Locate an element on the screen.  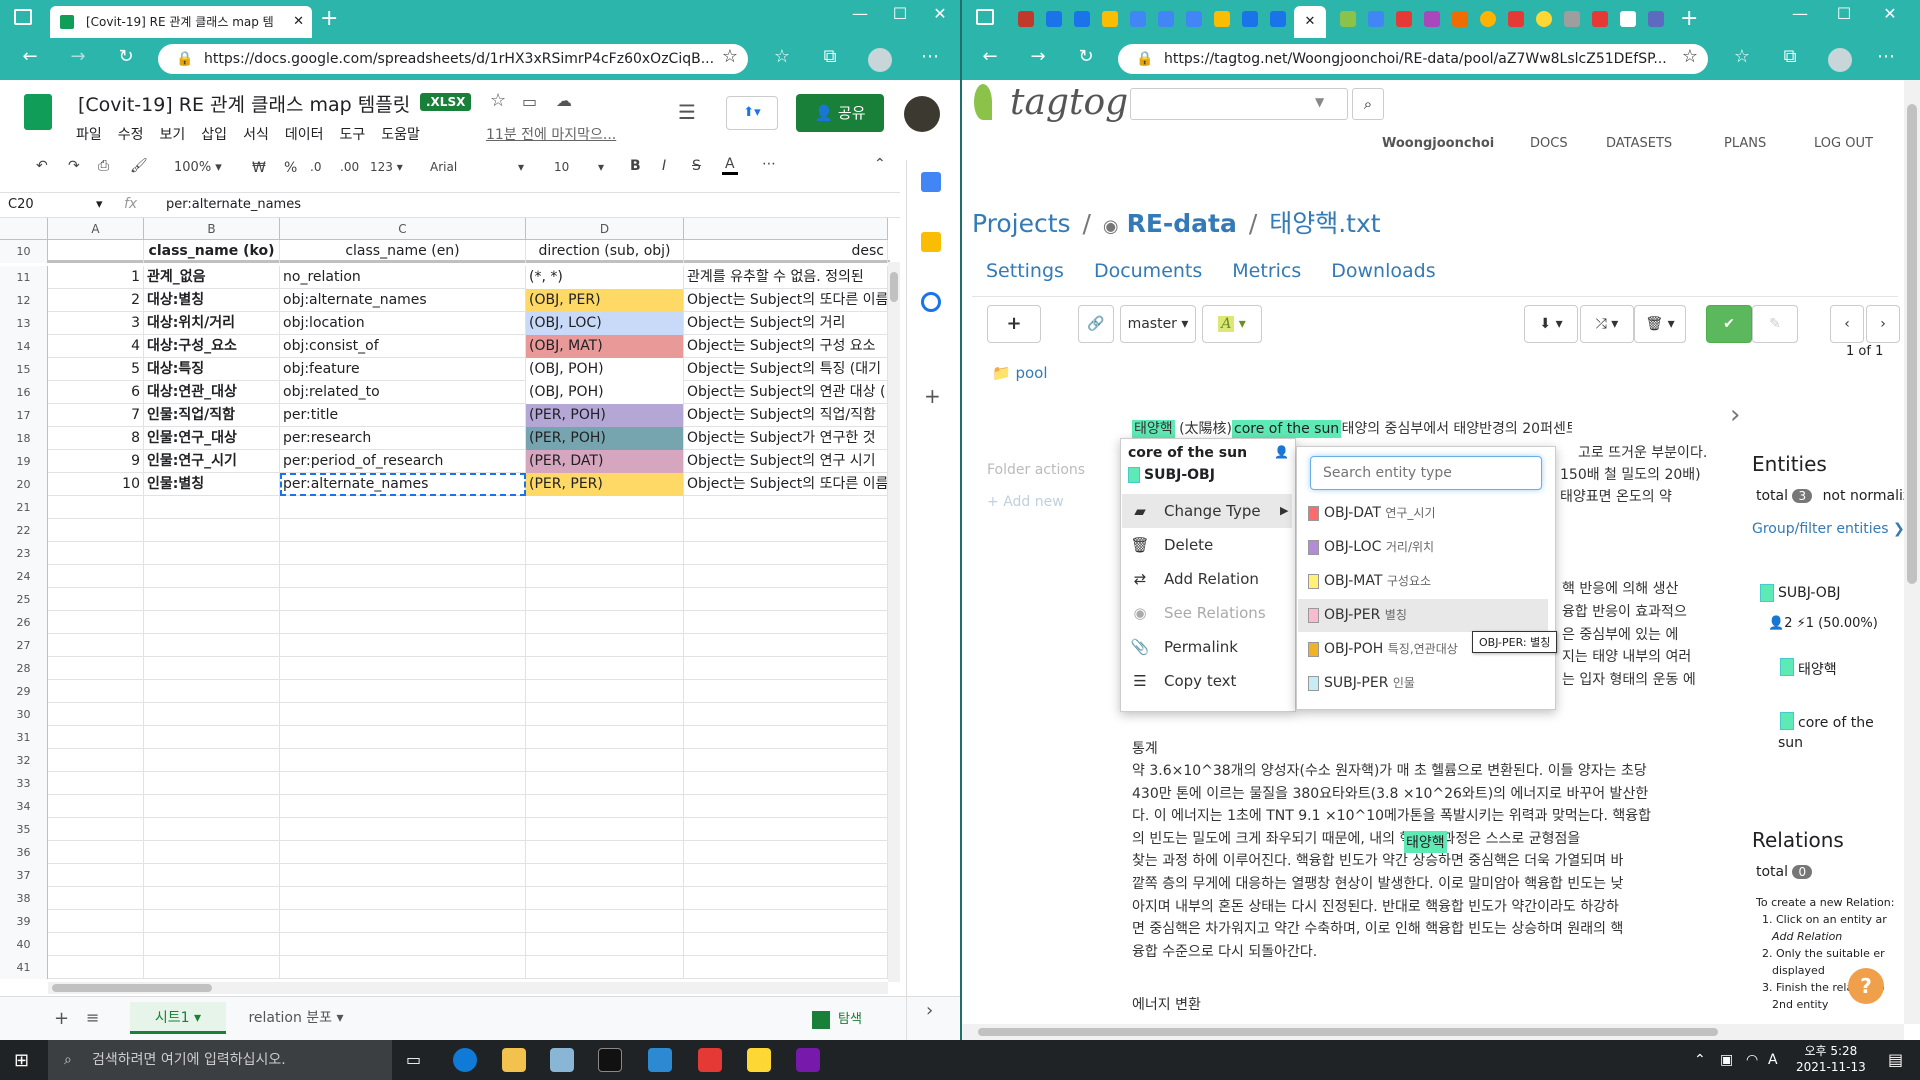
menu-data: 데이터 is located at coordinates (304, 134).